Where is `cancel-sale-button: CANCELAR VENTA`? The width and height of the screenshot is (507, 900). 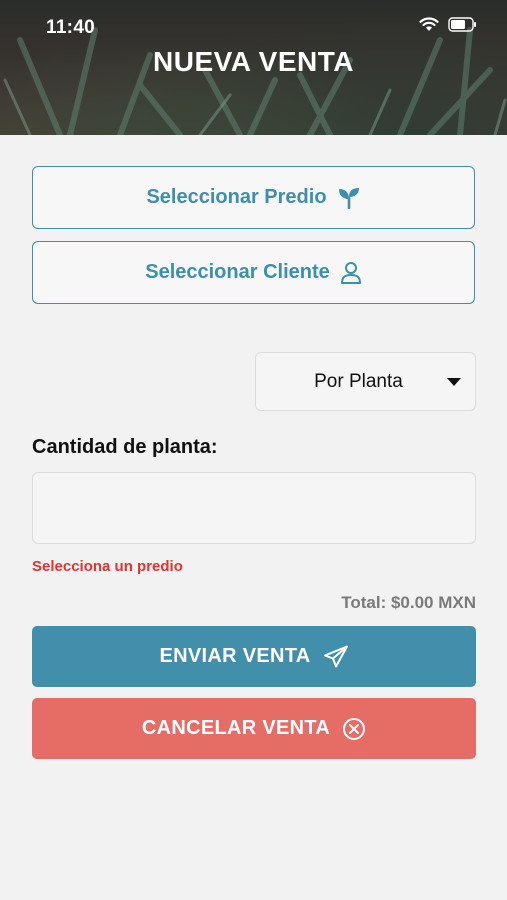 cancel-sale-button: CANCELAR VENTA is located at coordinates (254, 728).